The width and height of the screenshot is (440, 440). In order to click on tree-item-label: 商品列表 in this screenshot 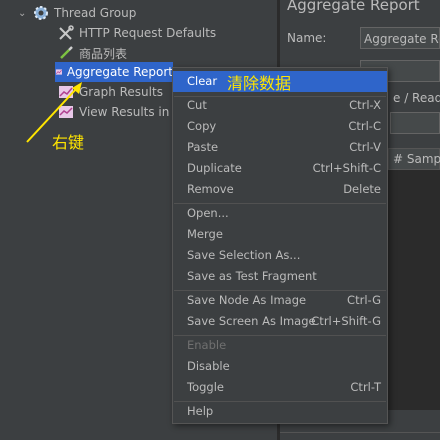, I will do `click(103, 53)`.